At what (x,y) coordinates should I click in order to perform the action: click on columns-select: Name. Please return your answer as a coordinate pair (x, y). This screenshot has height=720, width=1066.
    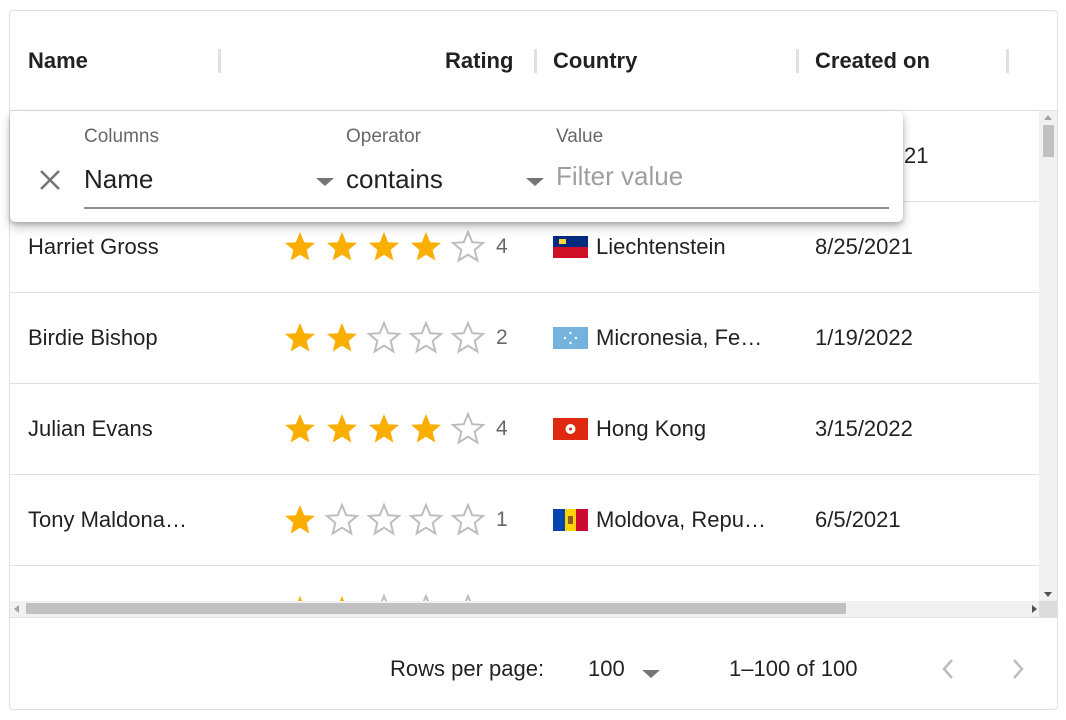
    Looking at the image, I should click on (210, 182).